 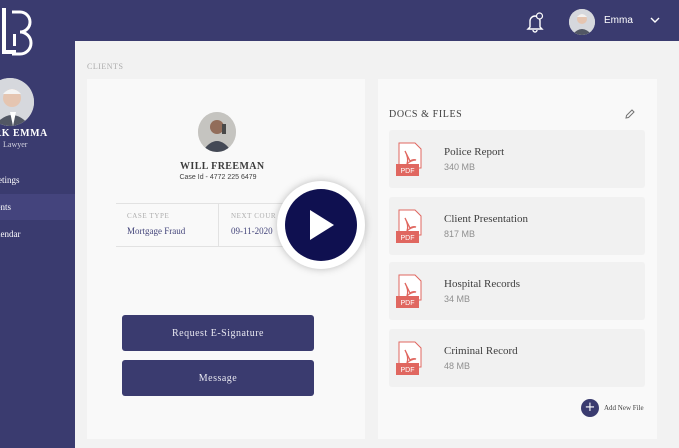 What do you see at coordinates (457, 299) in the screenshot?
I see `file-size: 34 MB` at bounding box center [457, 299].